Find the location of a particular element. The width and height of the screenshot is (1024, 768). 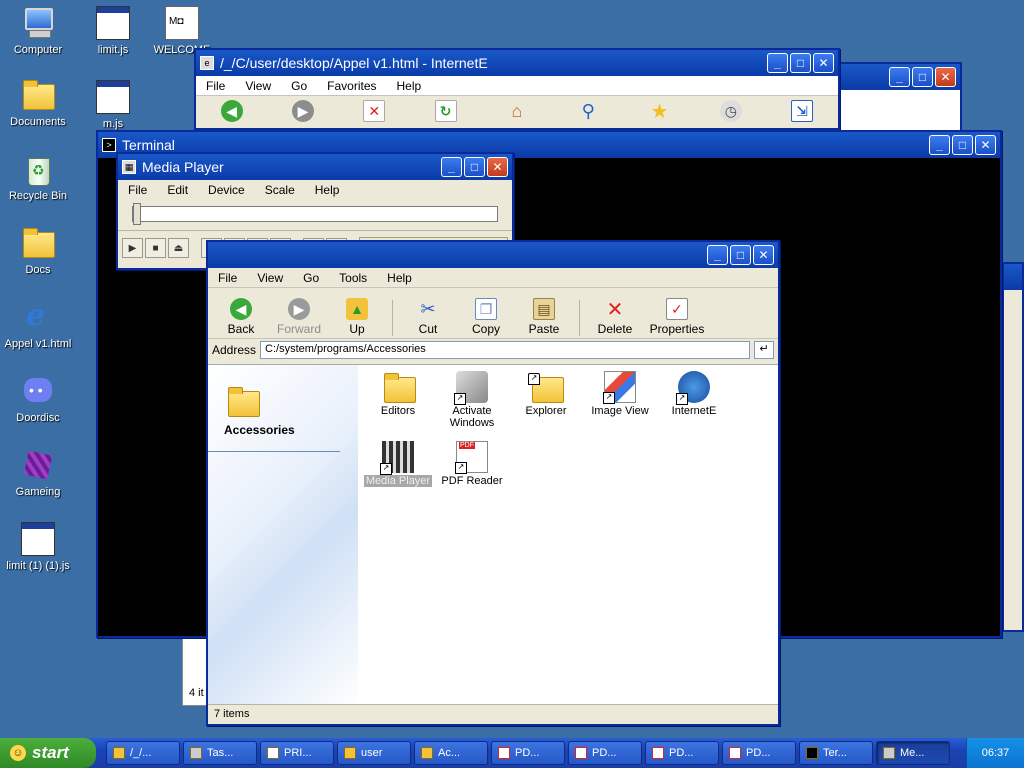

delete-button: ✕ Delete is located at coordinates (615, 317).